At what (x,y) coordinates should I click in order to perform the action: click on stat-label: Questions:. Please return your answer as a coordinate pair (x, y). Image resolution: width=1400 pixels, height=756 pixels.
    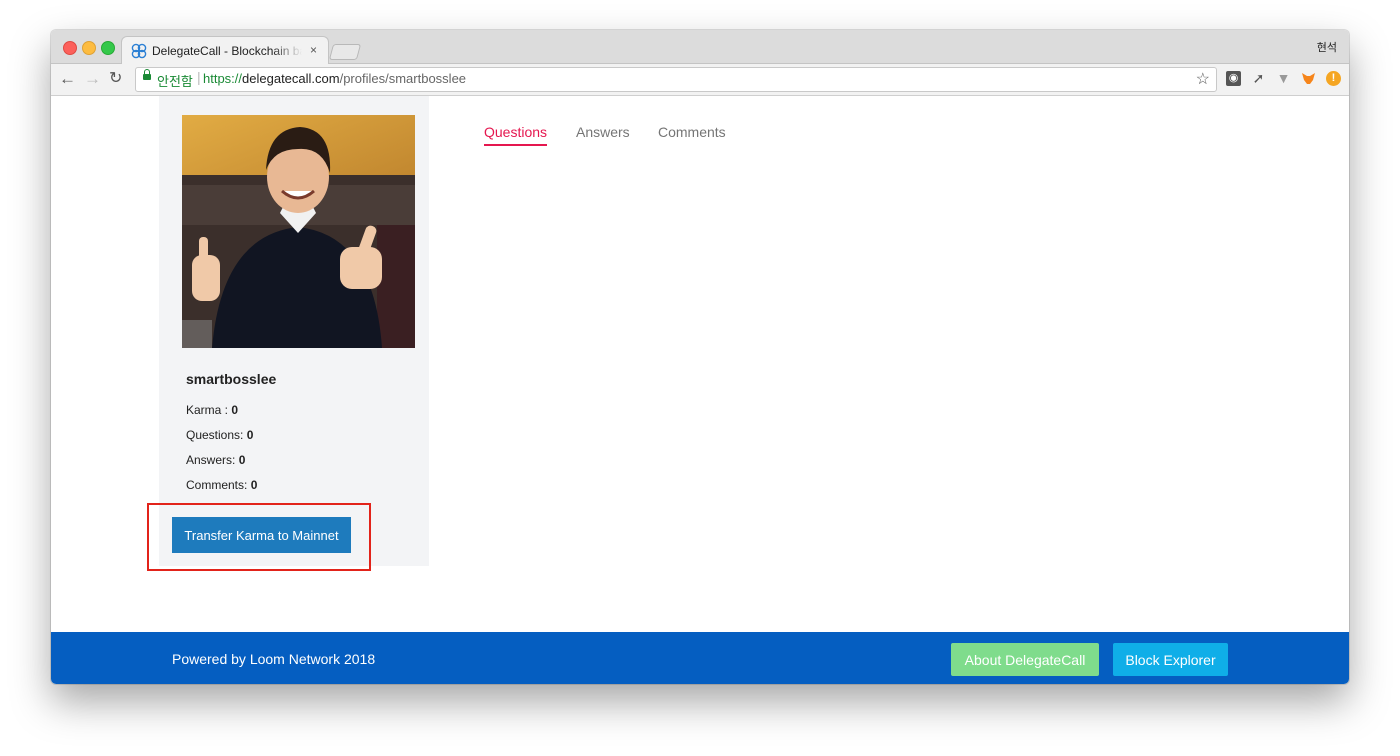
    Looking at the image, I should click on (216, 435).